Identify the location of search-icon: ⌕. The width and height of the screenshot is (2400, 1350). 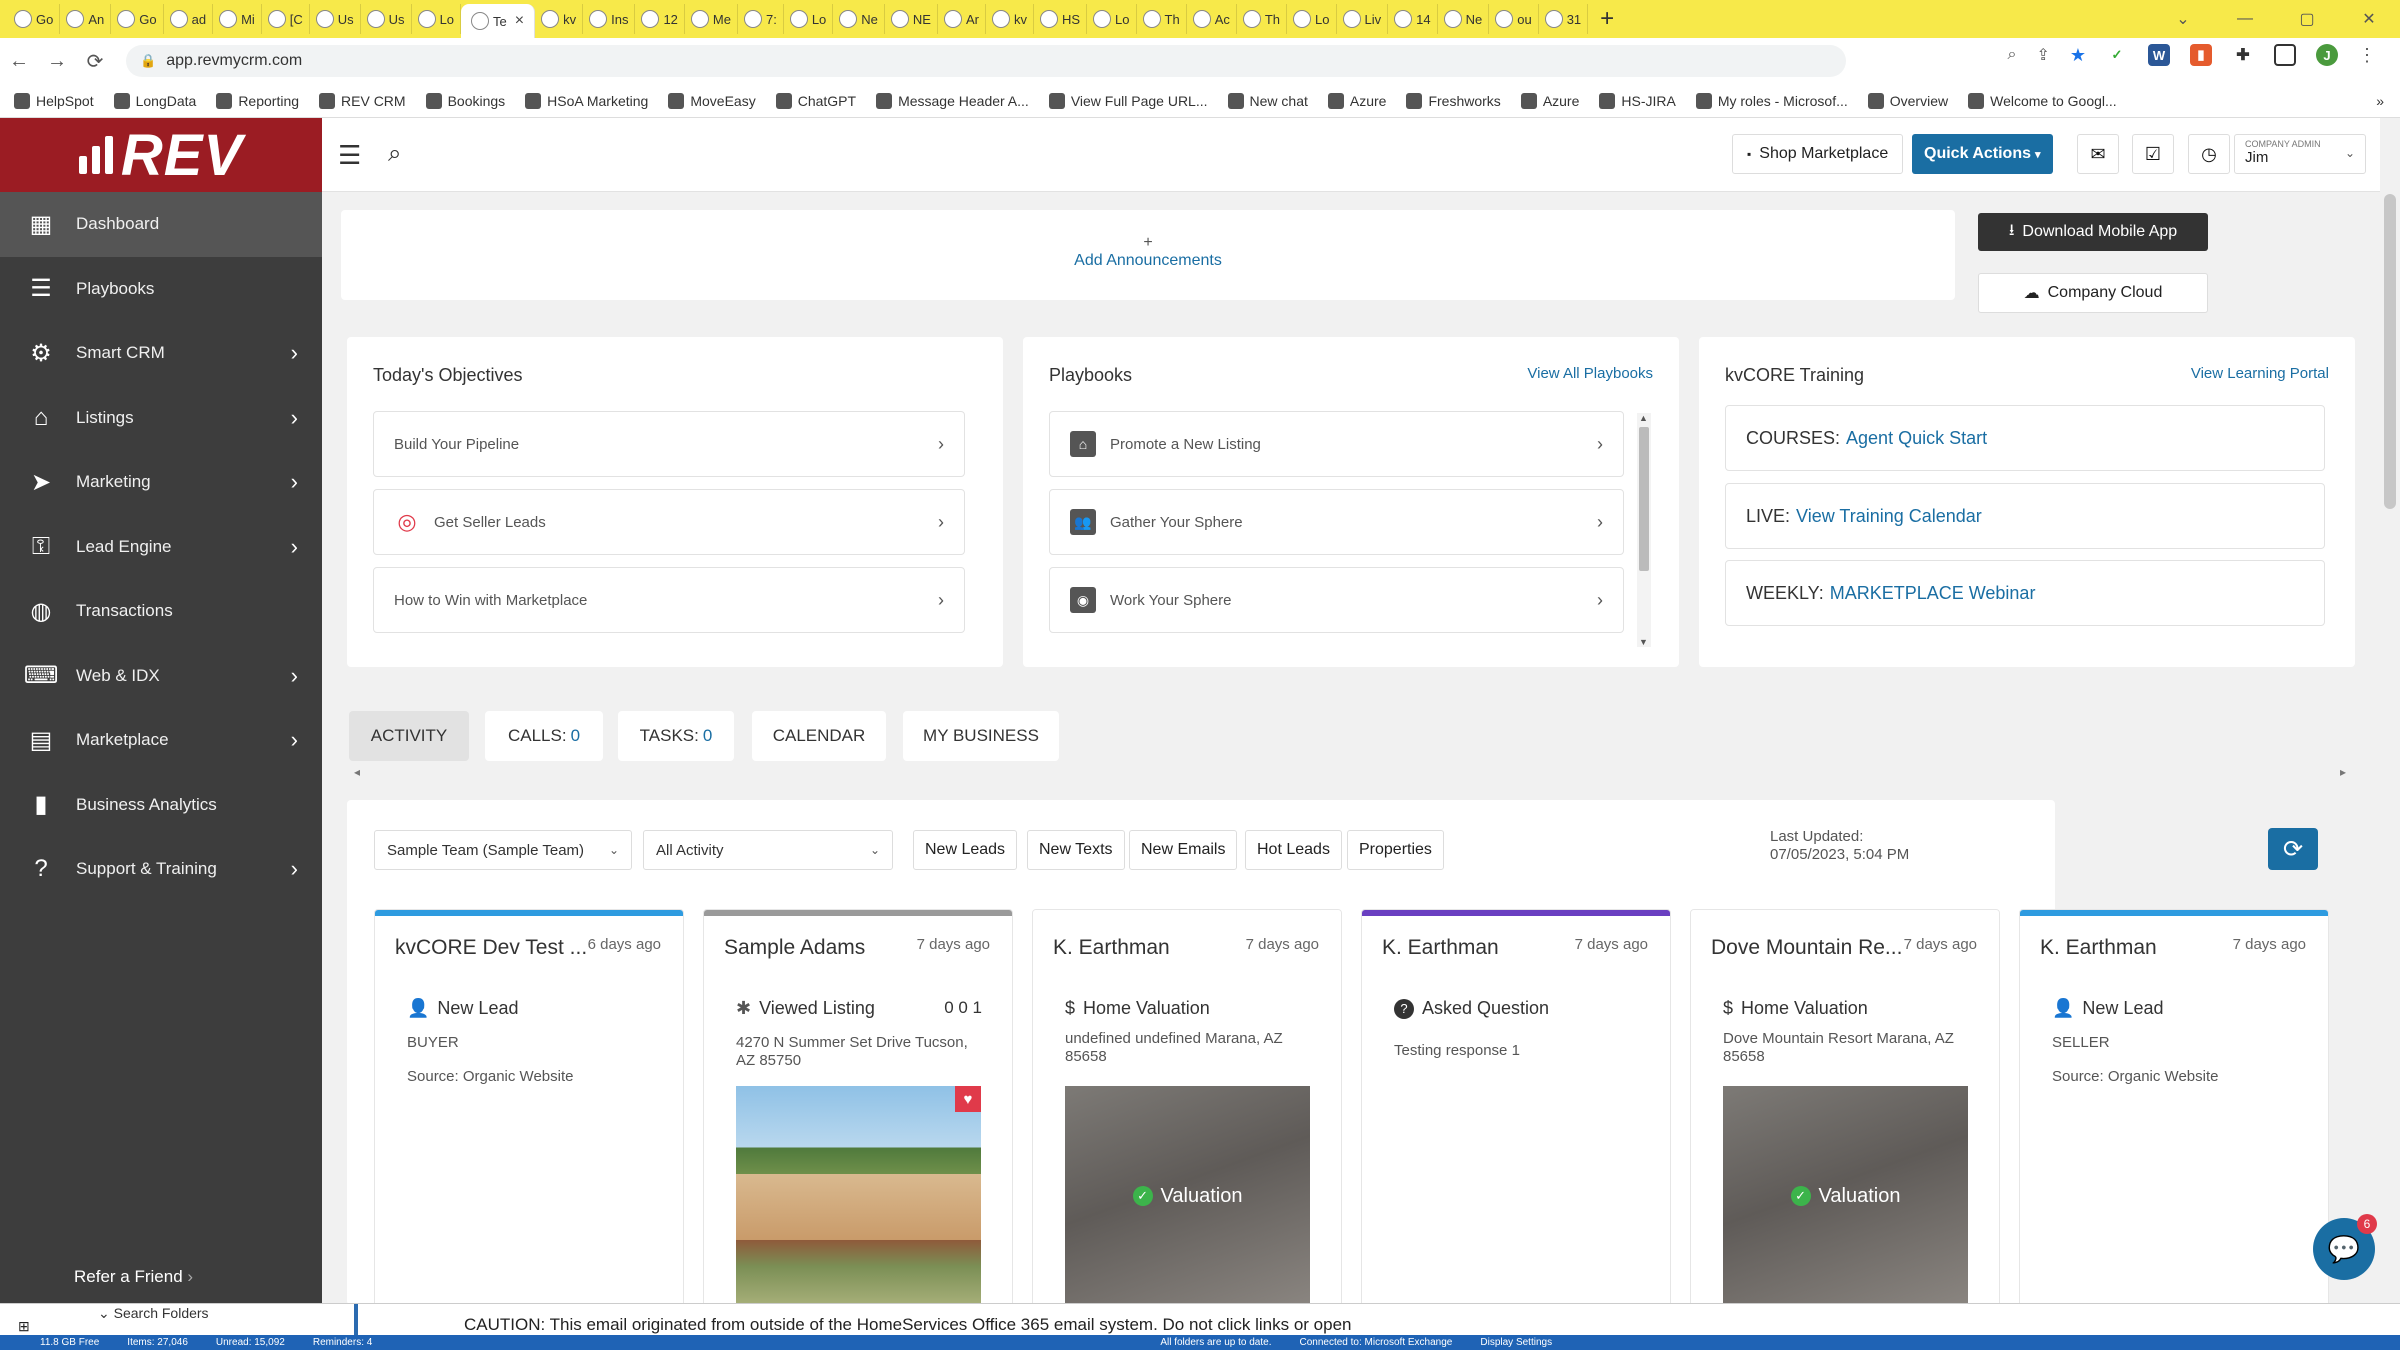
(394, 154).